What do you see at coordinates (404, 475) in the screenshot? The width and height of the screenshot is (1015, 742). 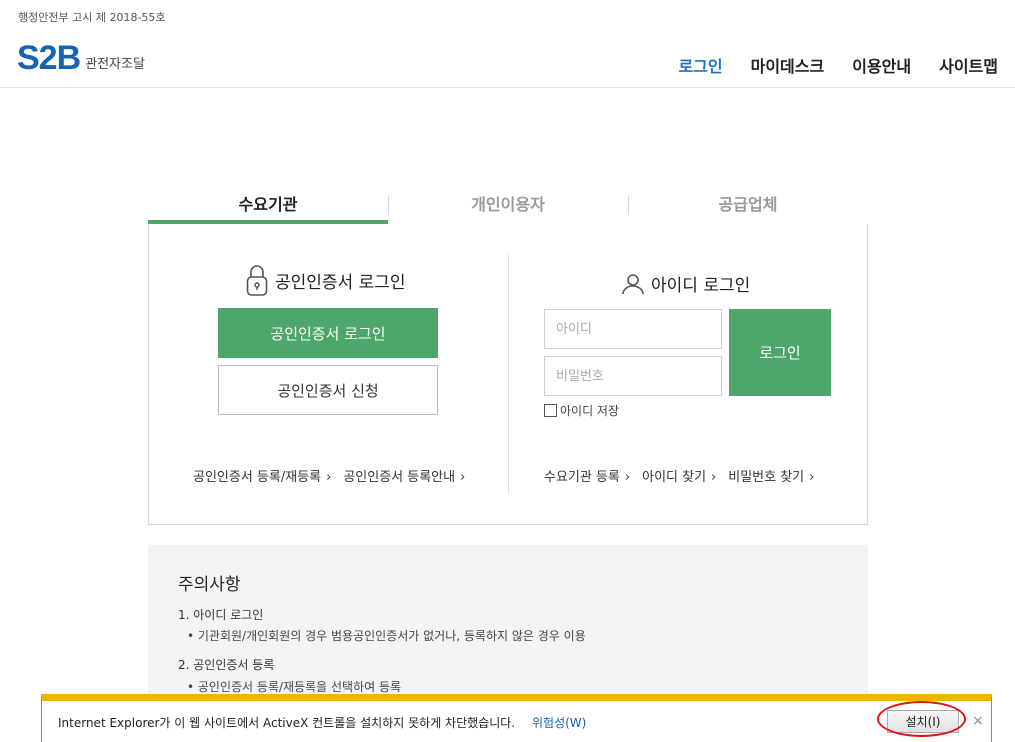 I see `cert-guide-link: 공인인증서 등록안내 ›` at bounding box center [404, 475].